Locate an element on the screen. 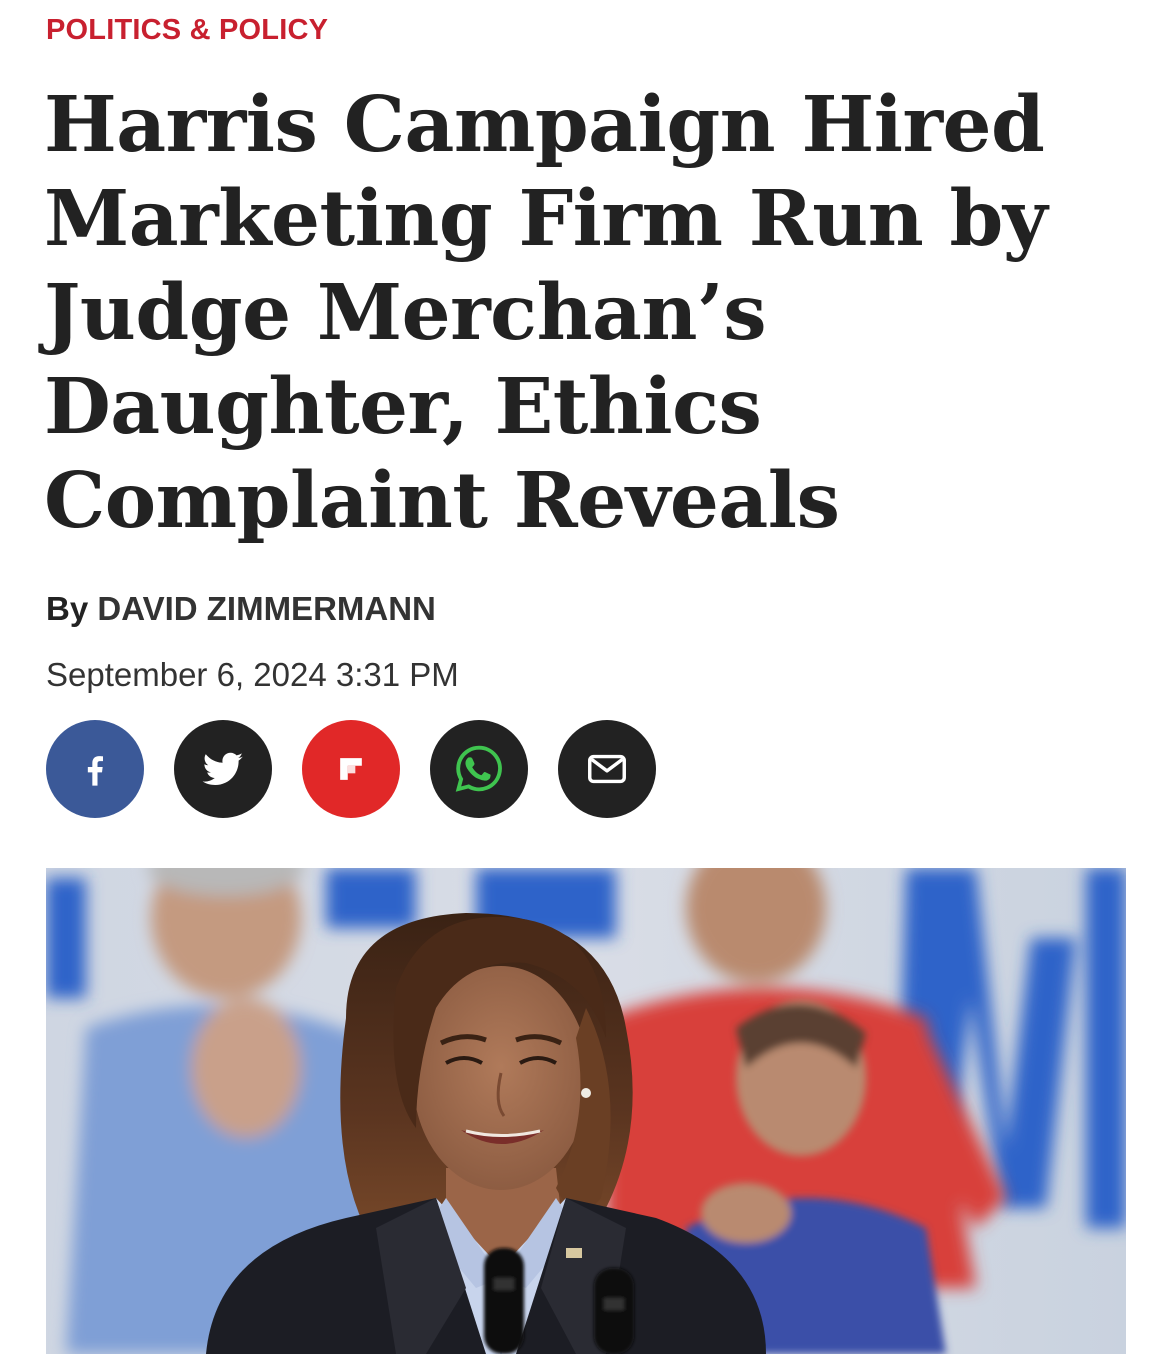 This screenshot has height=1354, width=1169. byline: By DAVID ZIMMERMANN is located at coordinates (241, 609).